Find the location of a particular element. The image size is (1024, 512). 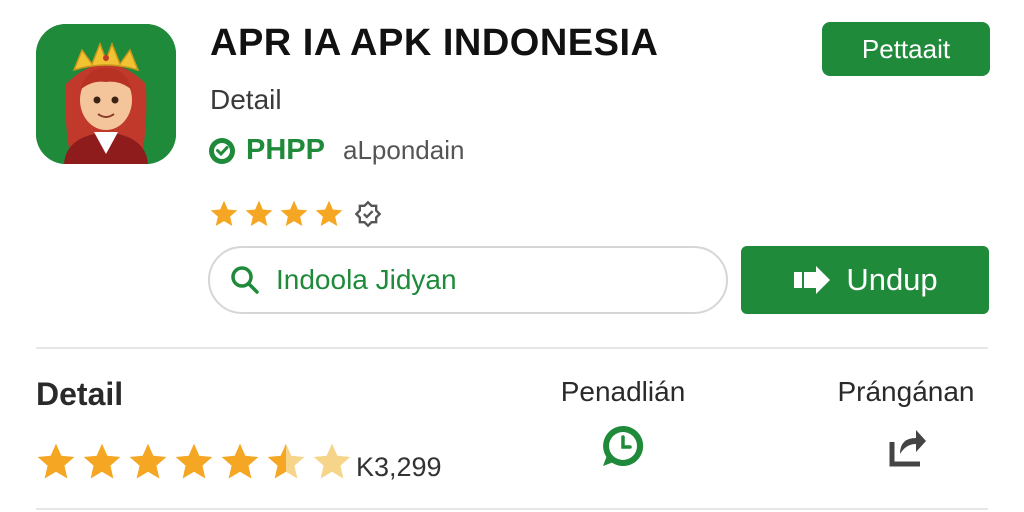

developer-row: PHPP aLpondain is located at coordinates (336, 150).